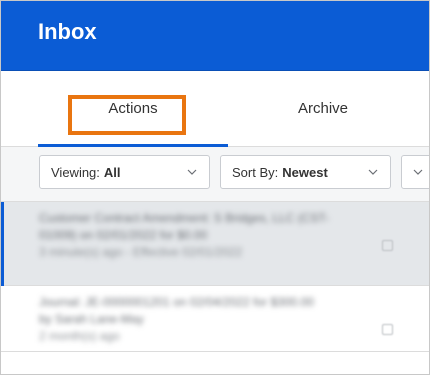  What do you see at coordinates (215, 174) in the screenshot?
I see `filter-bar: Viewing: All Sort By: Newest` at bounding box center [215, 174].